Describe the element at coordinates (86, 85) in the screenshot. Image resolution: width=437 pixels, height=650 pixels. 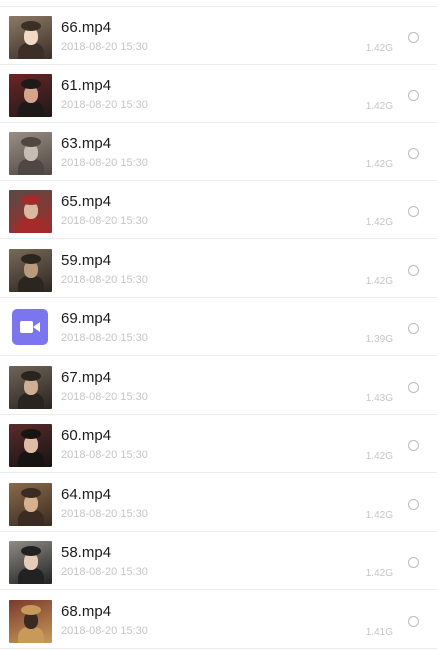
I see `file-name: 61.mp4` at that location.